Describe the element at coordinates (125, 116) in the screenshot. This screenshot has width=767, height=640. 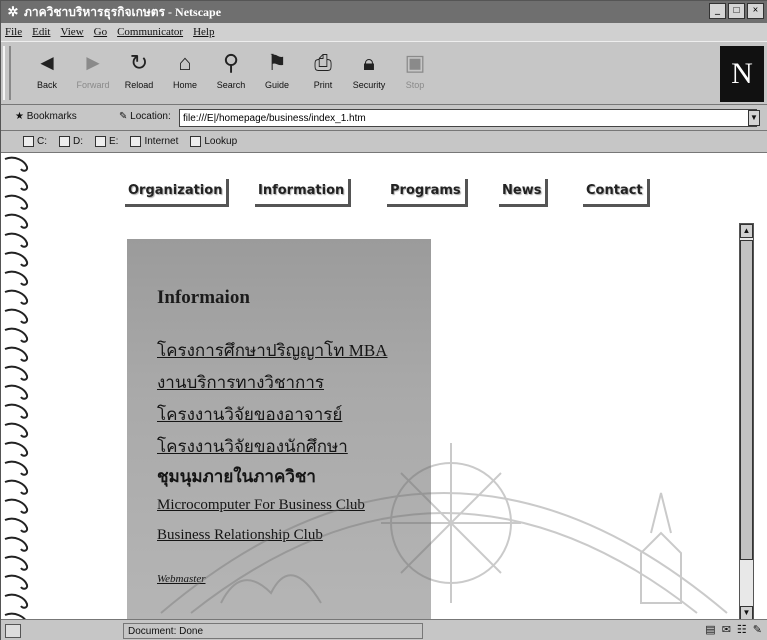
I see `location-page-icon: ✎` at that location.